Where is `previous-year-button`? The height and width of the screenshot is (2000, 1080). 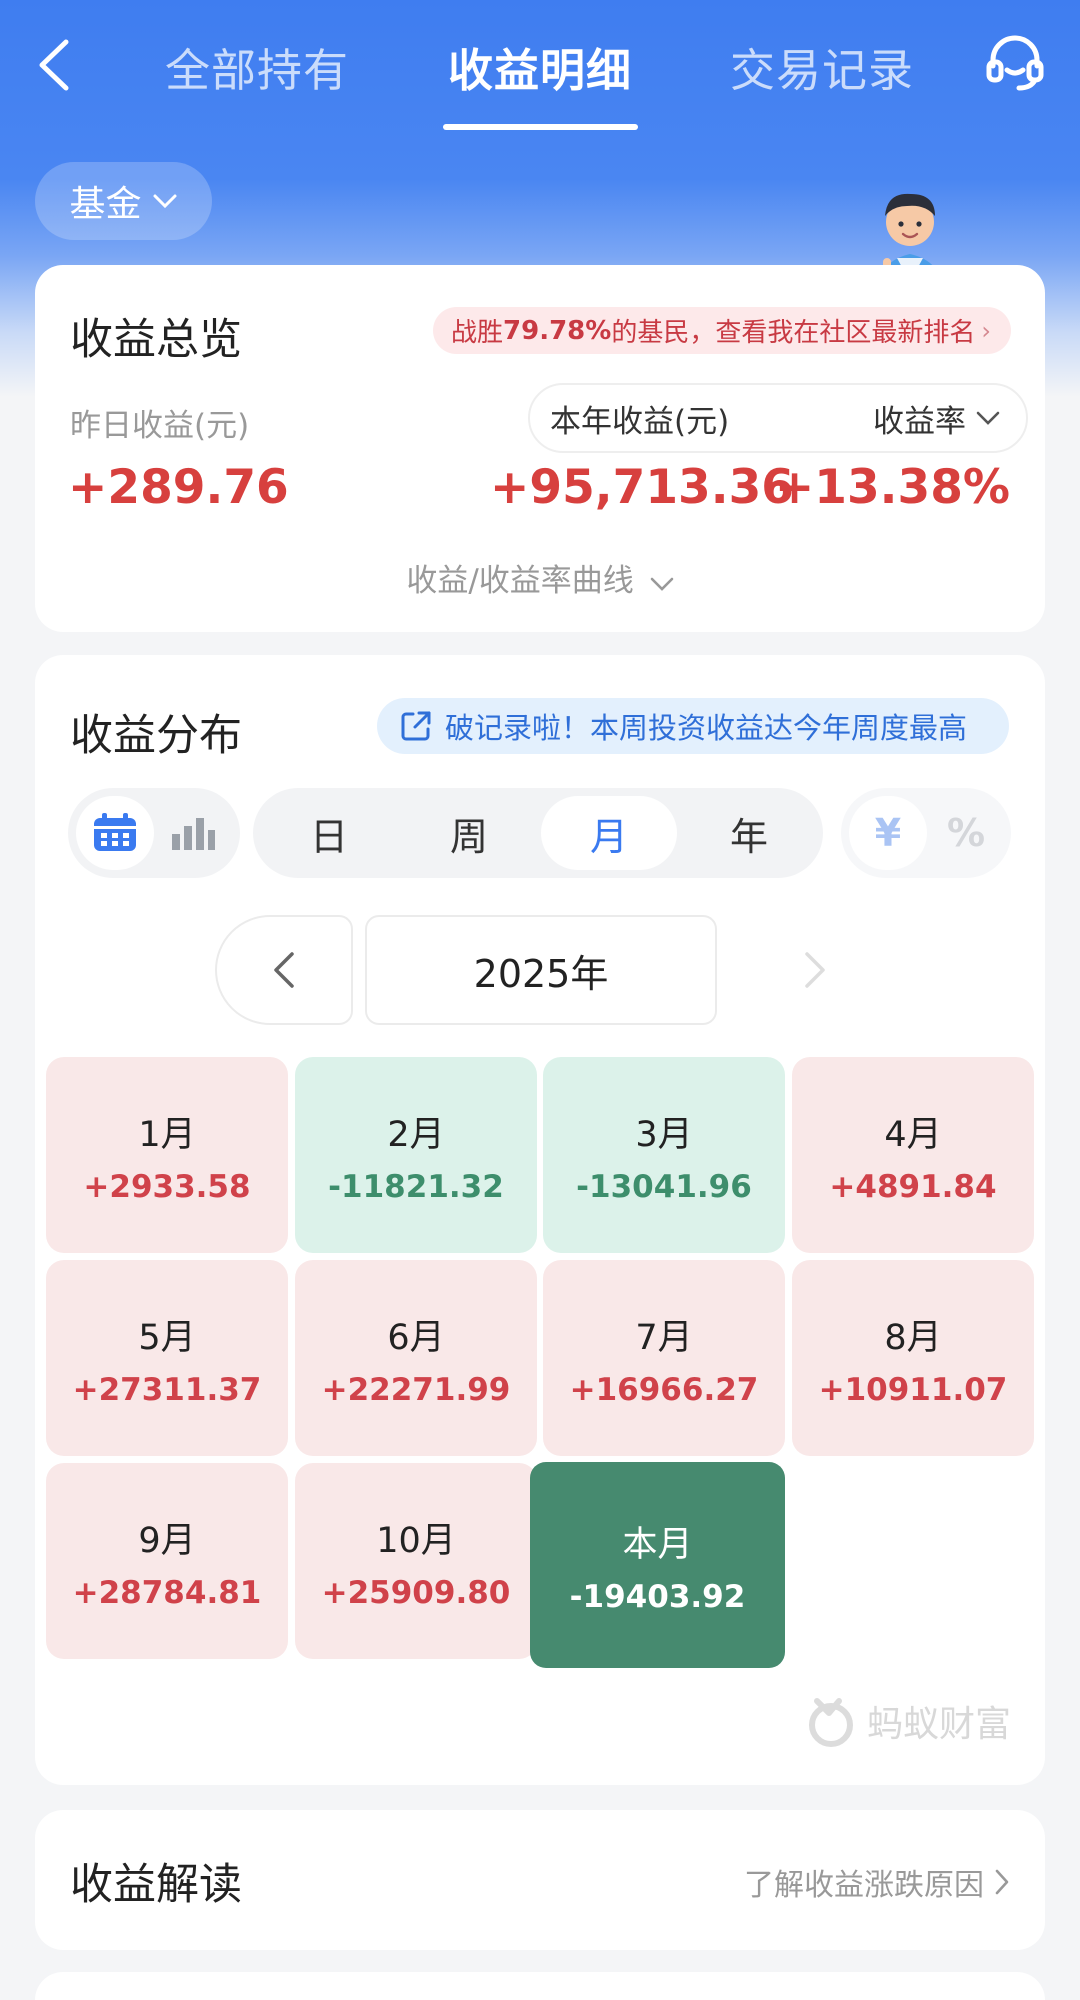 previous-year-button is located at coordinates (284, 970).